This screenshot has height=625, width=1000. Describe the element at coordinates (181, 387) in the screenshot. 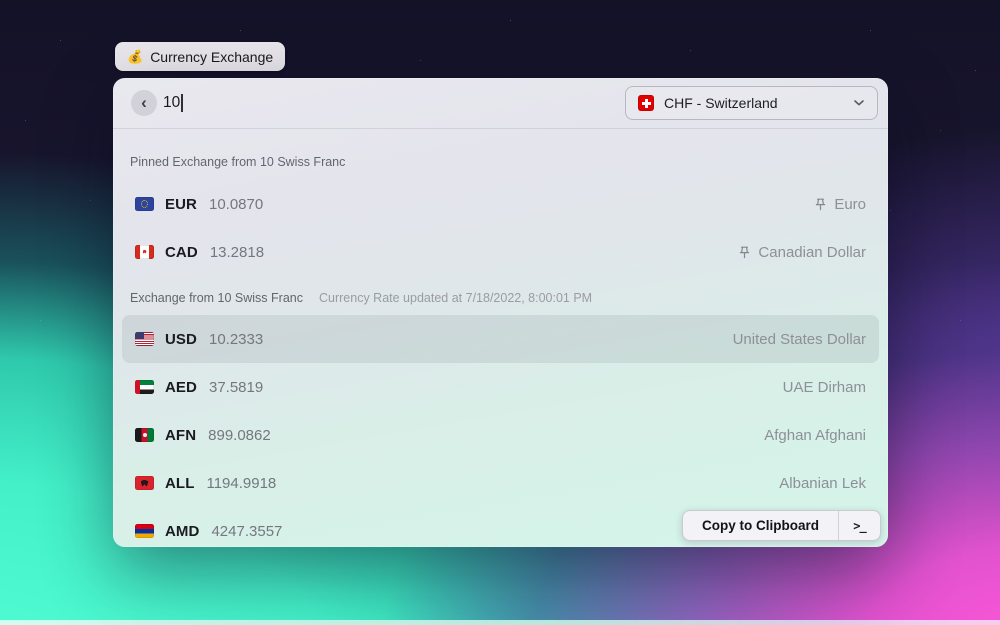

I see `currency-code: AED` at that location.